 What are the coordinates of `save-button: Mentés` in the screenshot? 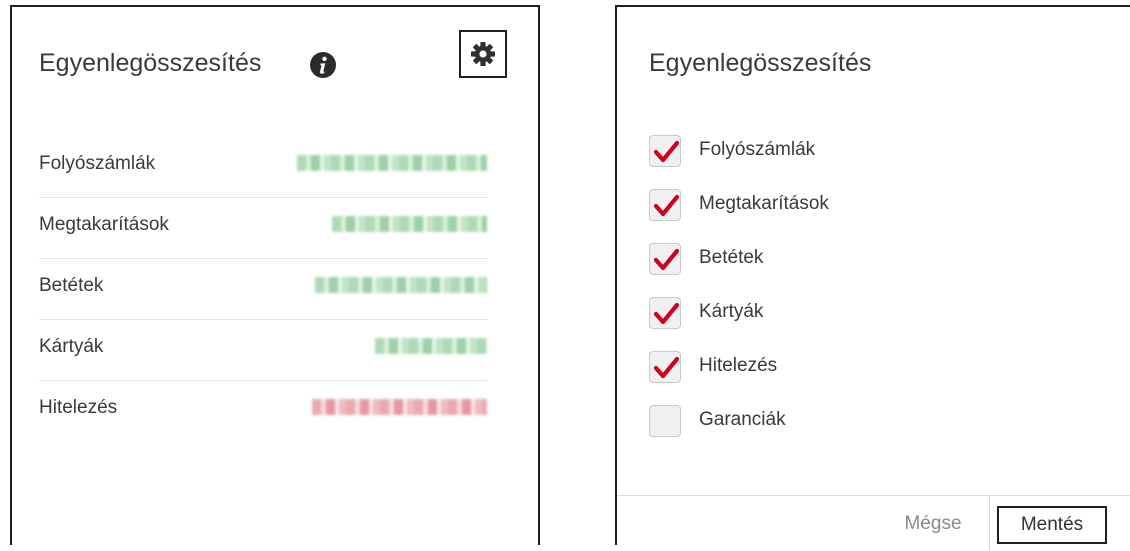 It's located at (1052, 525).